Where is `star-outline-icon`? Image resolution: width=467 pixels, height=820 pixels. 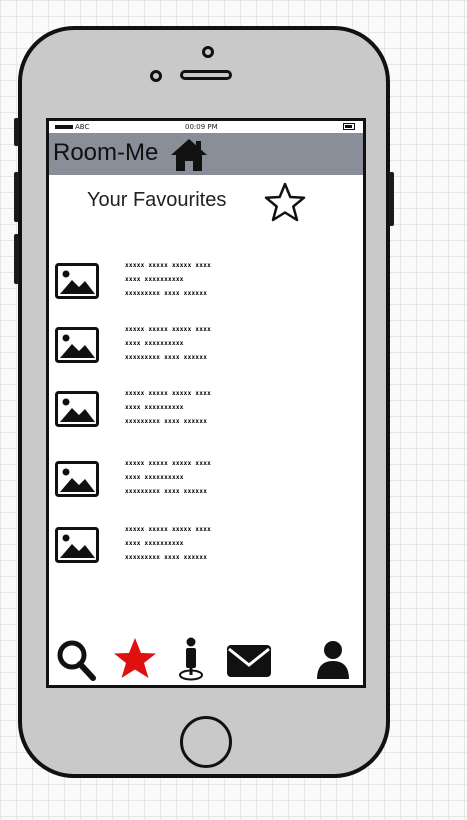 star-outline-icon is located at coordinates (285, 202).